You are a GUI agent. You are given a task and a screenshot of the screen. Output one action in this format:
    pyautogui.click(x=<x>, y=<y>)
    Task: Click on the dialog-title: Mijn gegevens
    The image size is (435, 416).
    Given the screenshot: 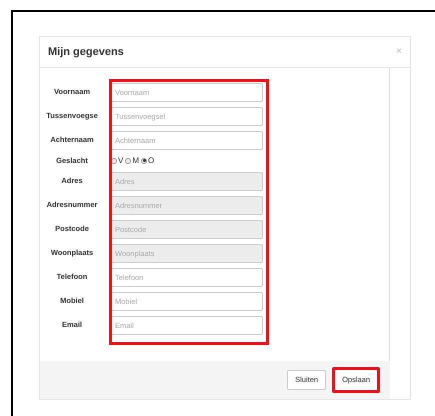 What is the action you would take?
    pyautogui.click(x=86, y=52)
    